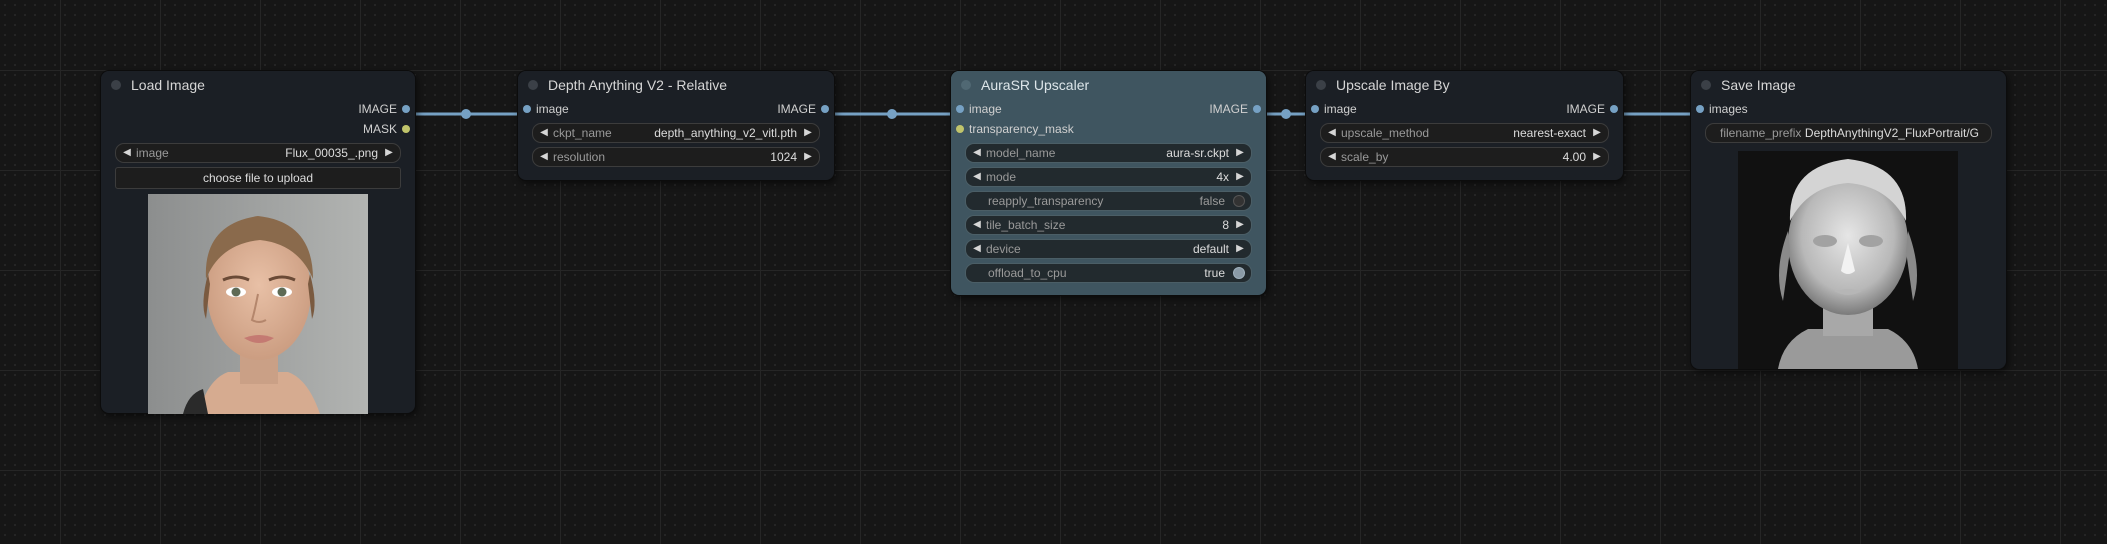  I want to click on widget-name: image, so click(152, 153).